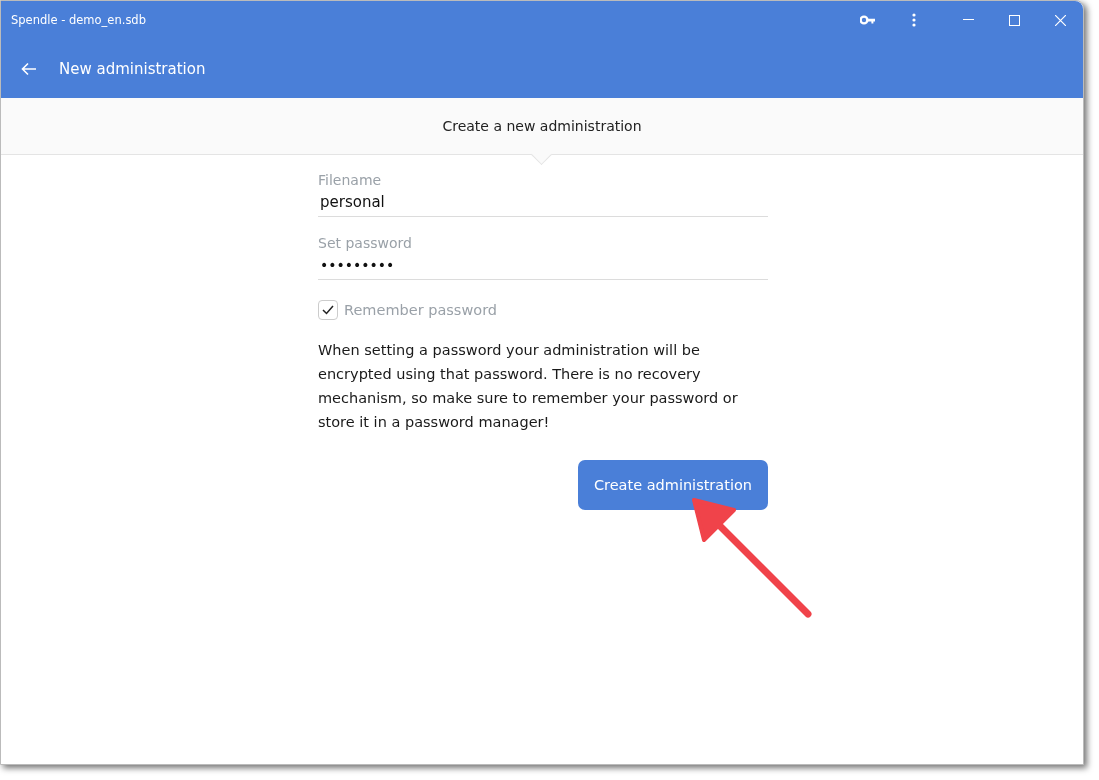 This screenshot has height=780, width=1099. Describe the element at coordinates (421, 310) in the screenshot. I see `checkbox-label: Remember password` at that location.